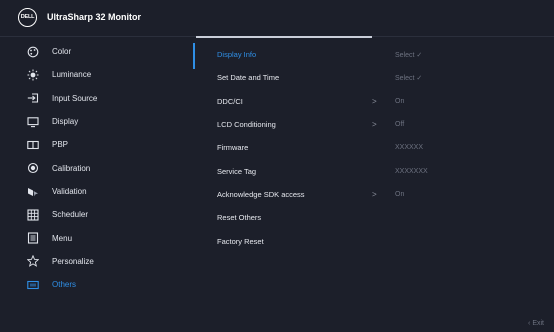 This screenshot has height=332, width=554. I want to click on selection-indicator, so click(194, 56).